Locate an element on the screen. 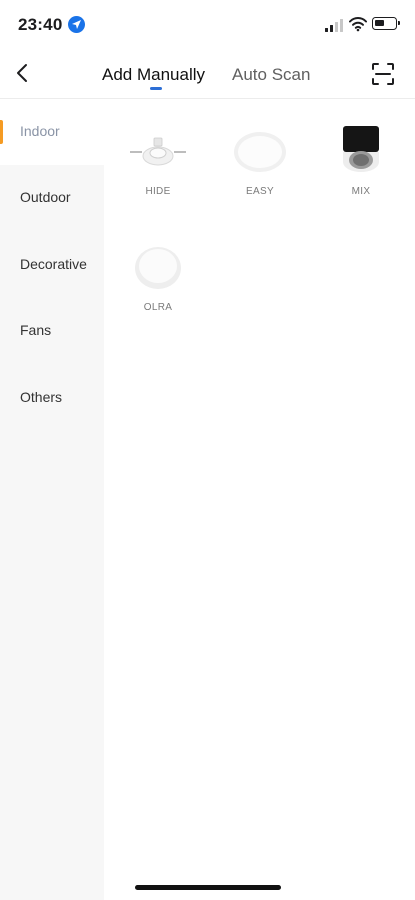  product-item-mix: MIX is located at coordinates (361, 169).